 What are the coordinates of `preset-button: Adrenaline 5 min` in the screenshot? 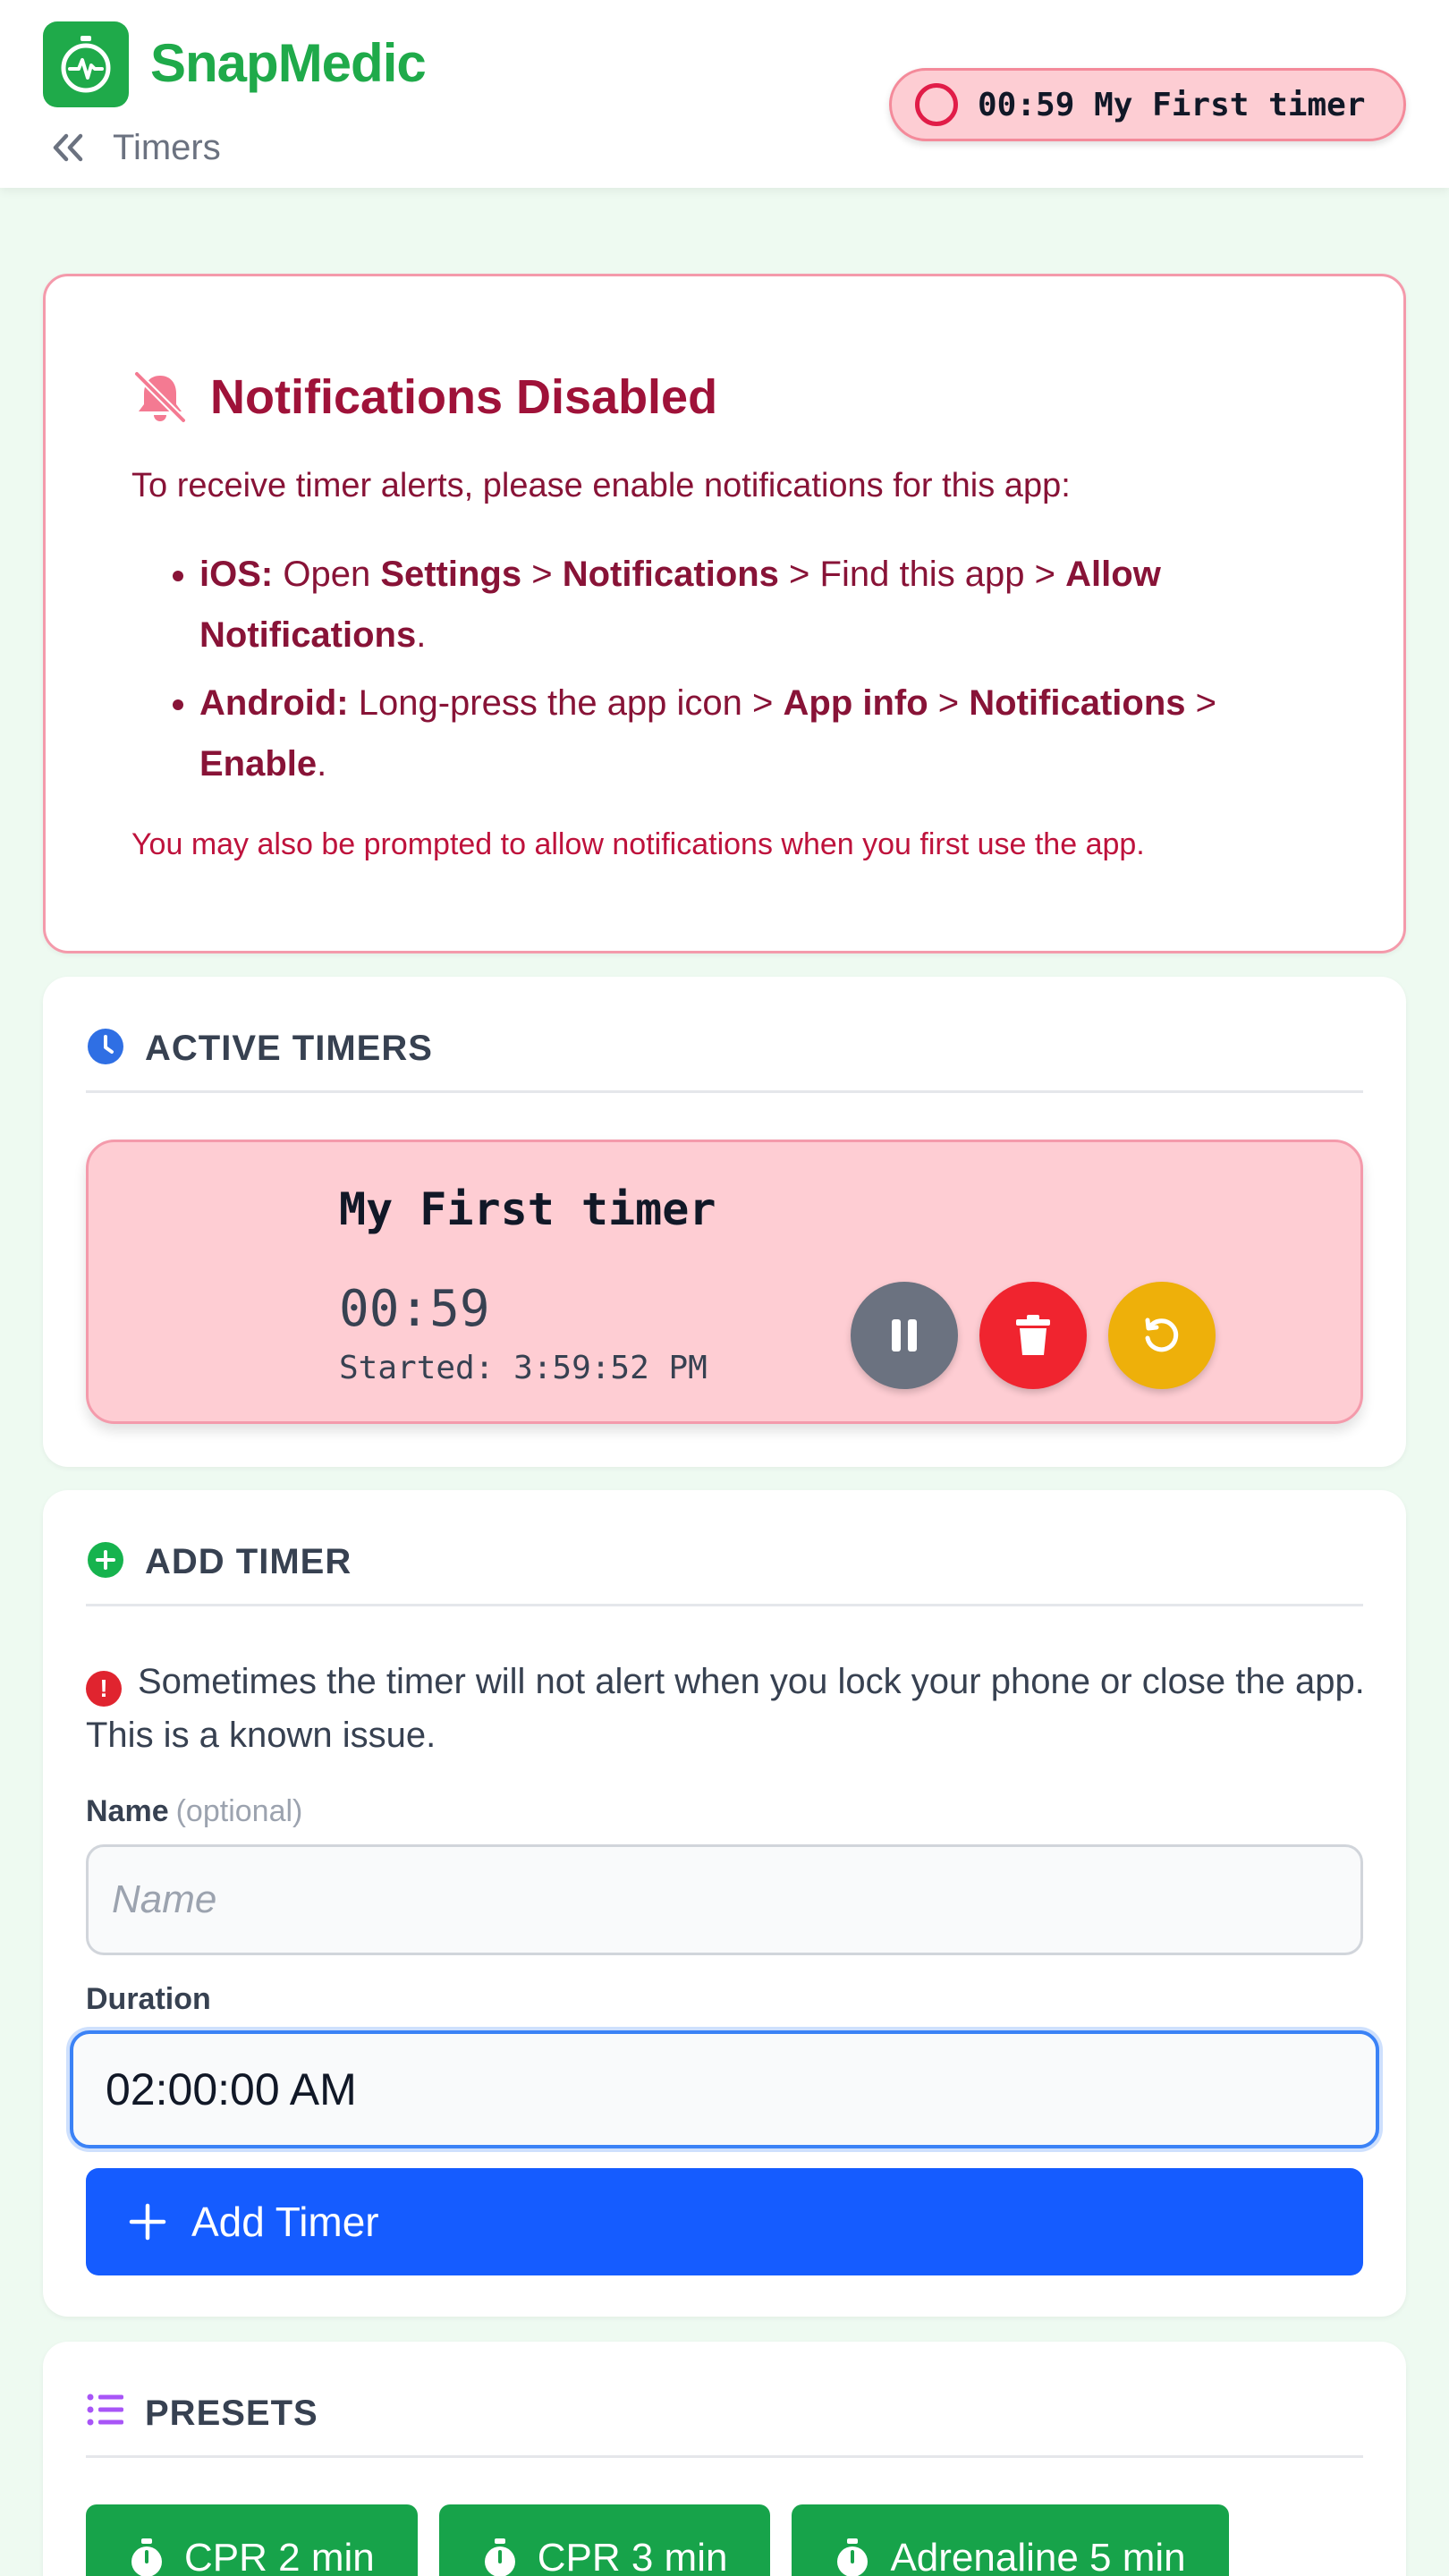 It's located at (1010, 2540).